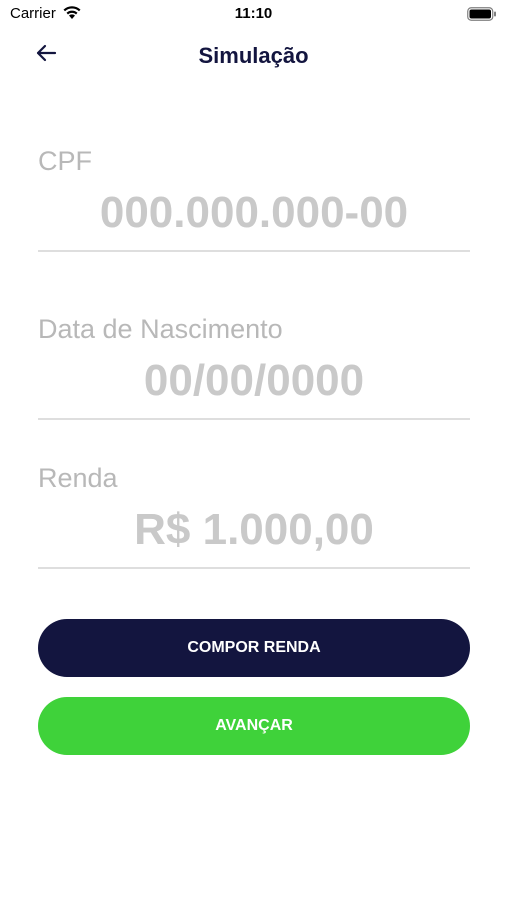 This screenshot has height=900, width=507. I want to click on page-title: Simulação, so click(253, 55).